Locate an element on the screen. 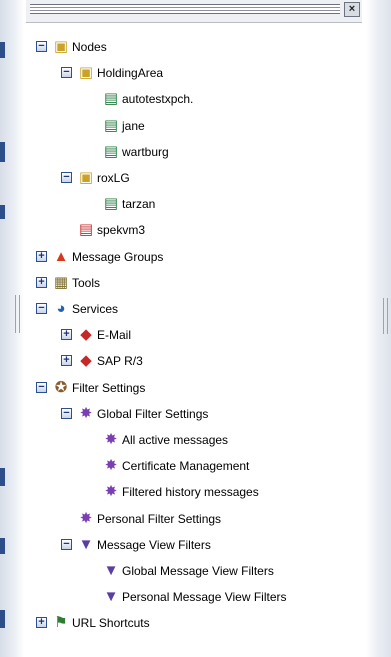 This screenshot has width=391, height=657. email-service-icon: ◆ is located at coordinates (86, 334).